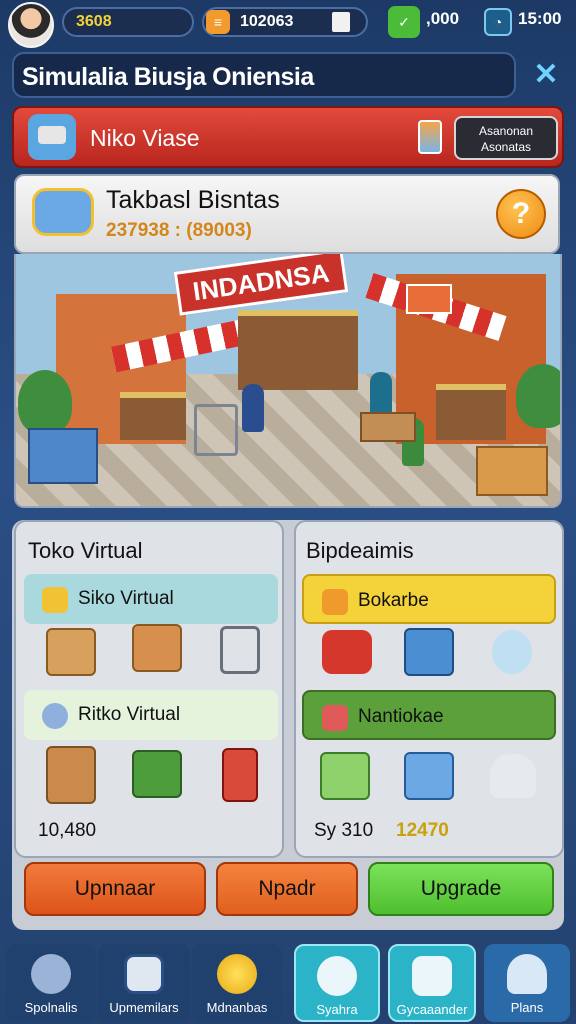  What do you see at coordinates (253, 408) in the screenshot?
I see `shopper-figure` at bounding box center [253, 408].